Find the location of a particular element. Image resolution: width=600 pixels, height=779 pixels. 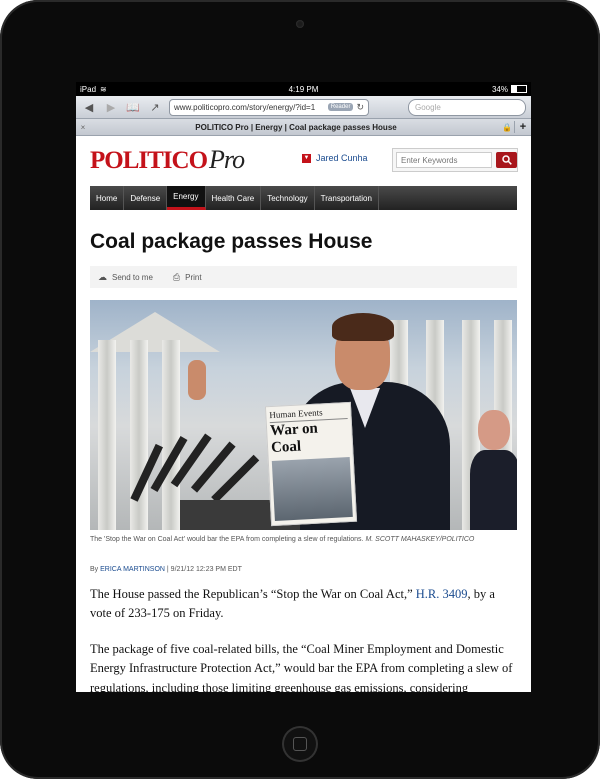

nav-health-care: Health Care is located at coordinates (234, 198).